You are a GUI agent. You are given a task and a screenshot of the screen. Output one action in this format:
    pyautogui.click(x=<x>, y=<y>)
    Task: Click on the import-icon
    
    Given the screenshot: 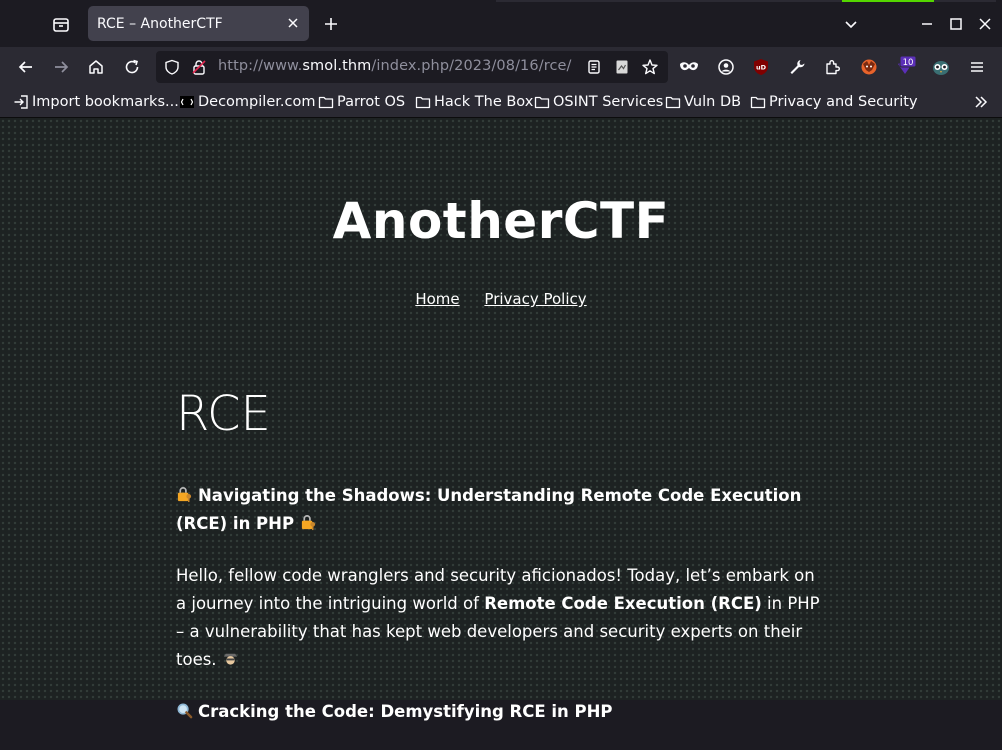 What is the action you would take?
    pyautogui.click(x=21, y=102)
    